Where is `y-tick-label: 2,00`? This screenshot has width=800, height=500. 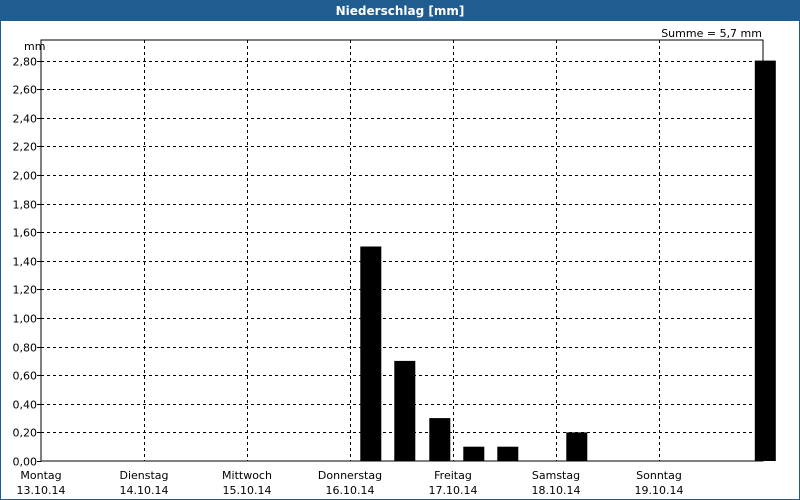
y-tick-label: 2,00 is located at coordinates (25, 176).